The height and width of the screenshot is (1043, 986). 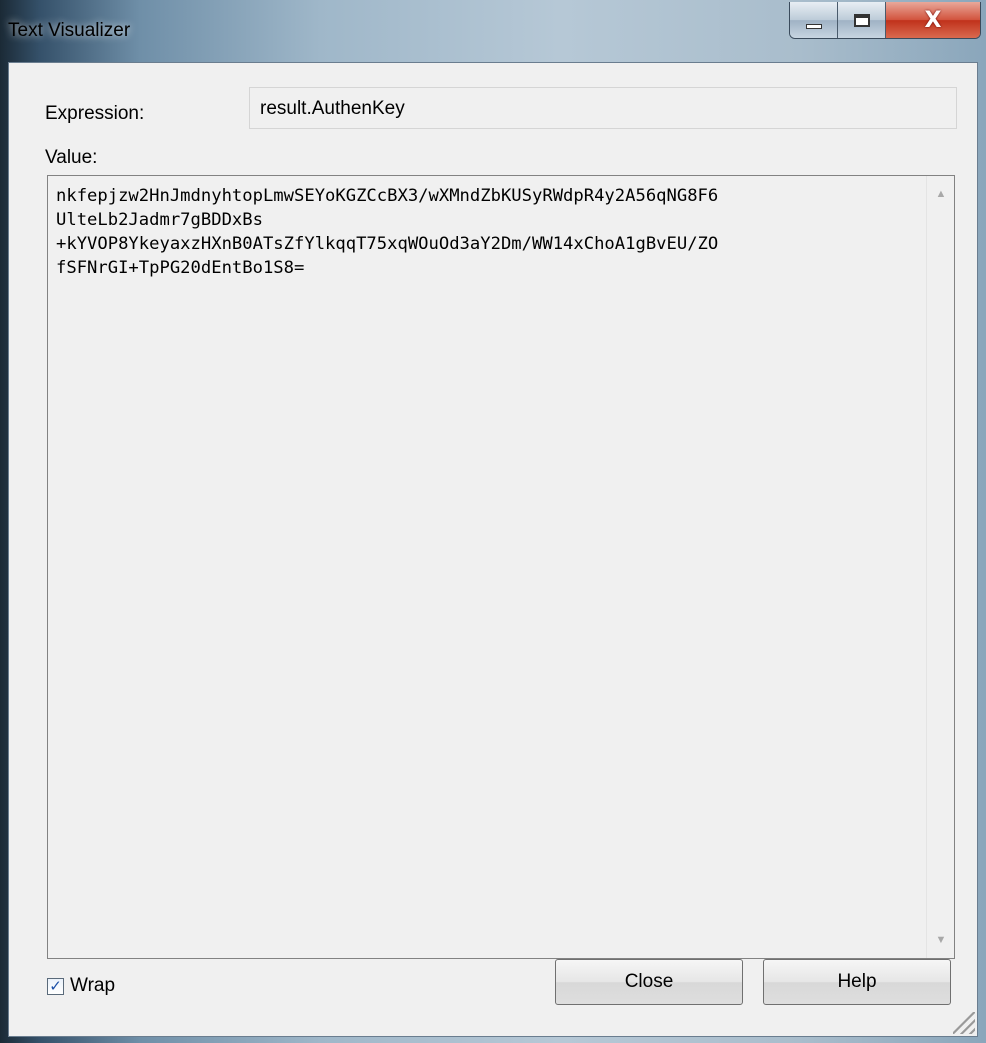 I want to click on expression-field: result.AuthenKey, so click(x=603, y=108).